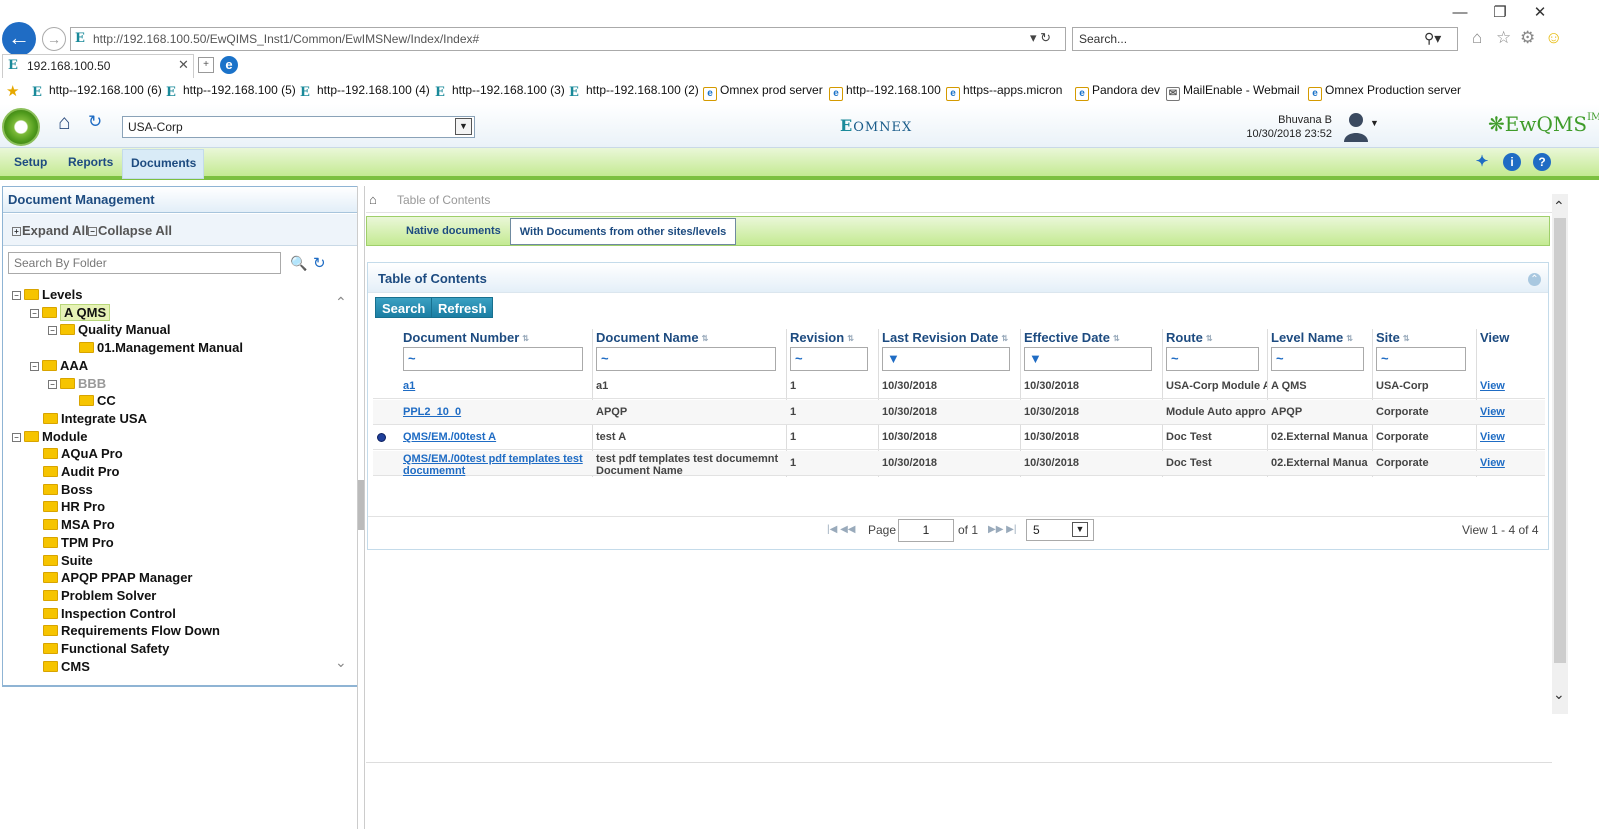 Image resolution: width=1599 pixels, height=829 pixels. I want to click on column-header: Route ⇅, so click(1189, 339).